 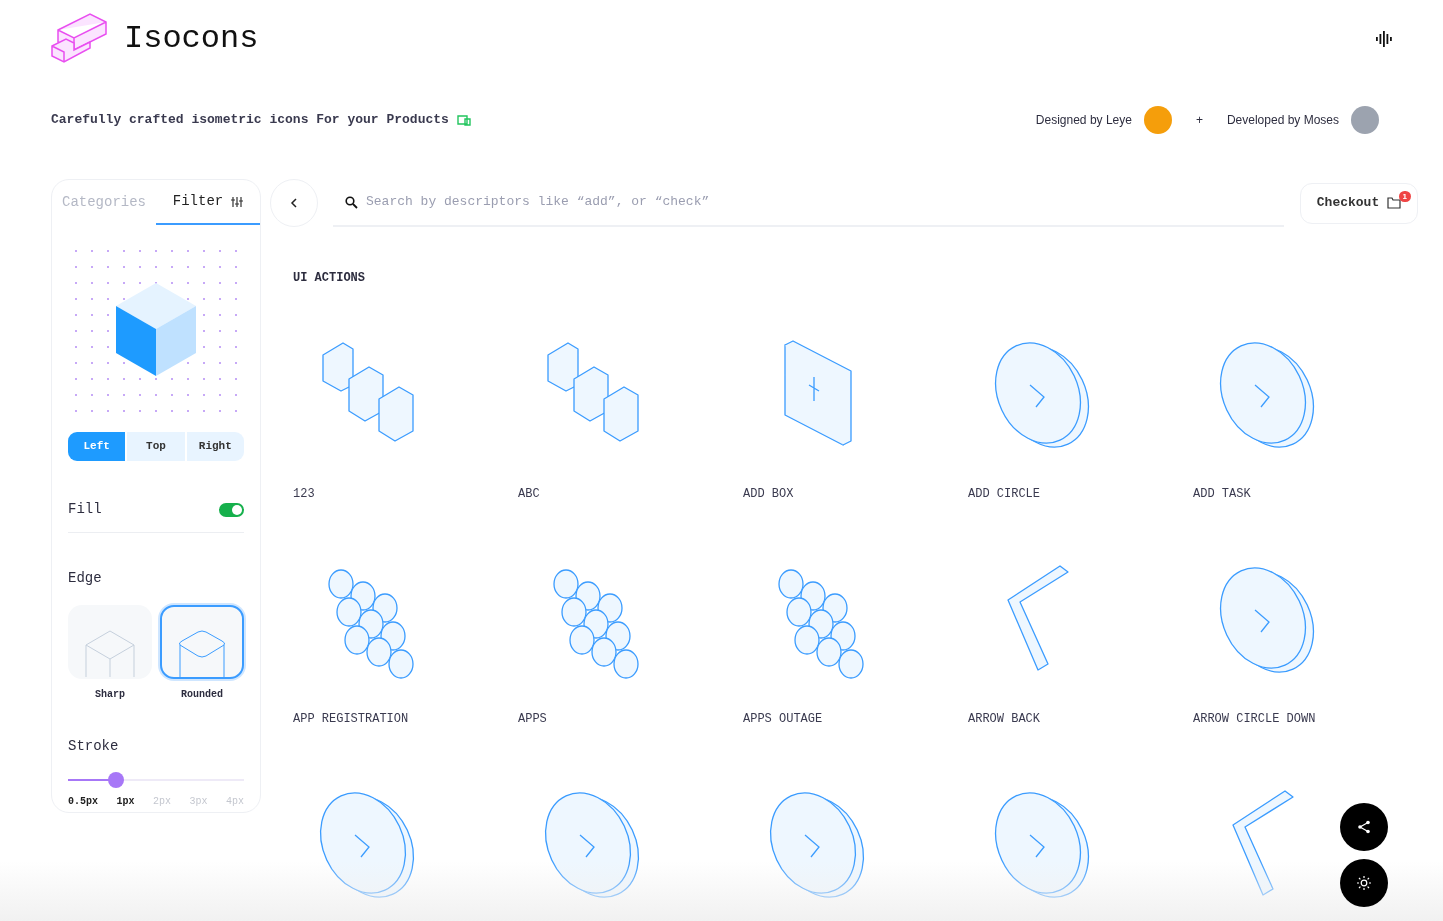 I want to click on icon-name: APPS, so click(x=630, y=719).